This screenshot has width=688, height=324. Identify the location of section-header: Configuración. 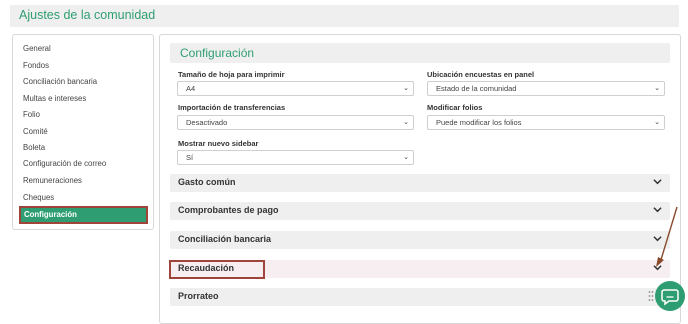
(420, 53).